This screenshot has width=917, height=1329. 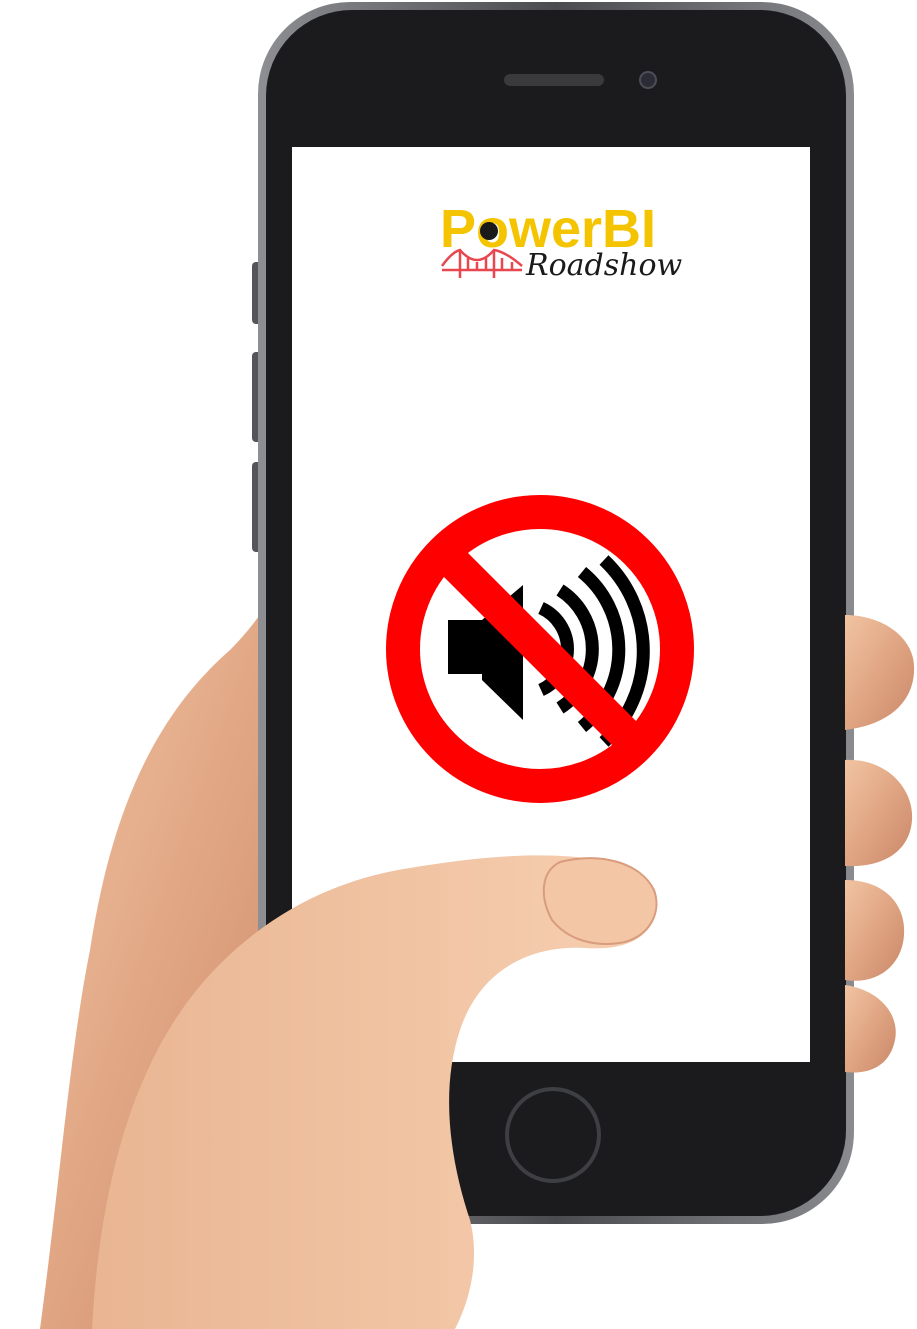 What do you see at coordinates (604, 265) in the screenshot?
I see `logo-subtitle: Roadshow` at bounding box center [604, 265].